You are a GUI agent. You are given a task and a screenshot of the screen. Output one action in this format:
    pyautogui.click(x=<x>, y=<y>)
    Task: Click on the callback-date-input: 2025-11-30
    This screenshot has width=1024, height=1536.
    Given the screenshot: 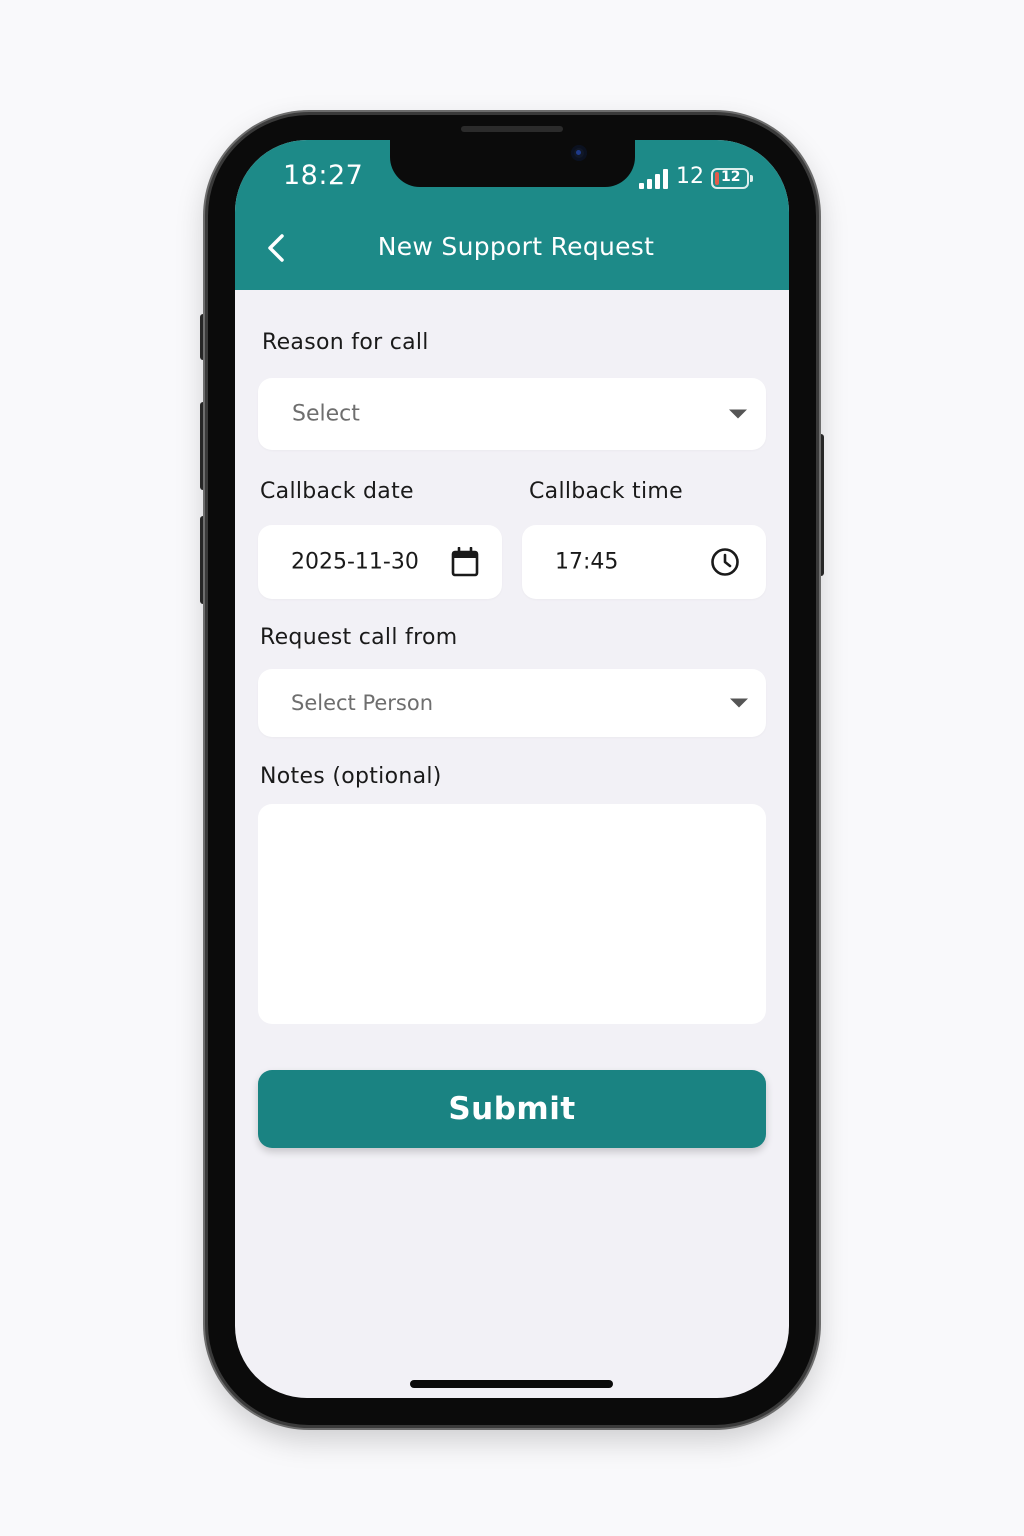 What is the action you would take?
    pyautogui.click(x=380, y=562)
    